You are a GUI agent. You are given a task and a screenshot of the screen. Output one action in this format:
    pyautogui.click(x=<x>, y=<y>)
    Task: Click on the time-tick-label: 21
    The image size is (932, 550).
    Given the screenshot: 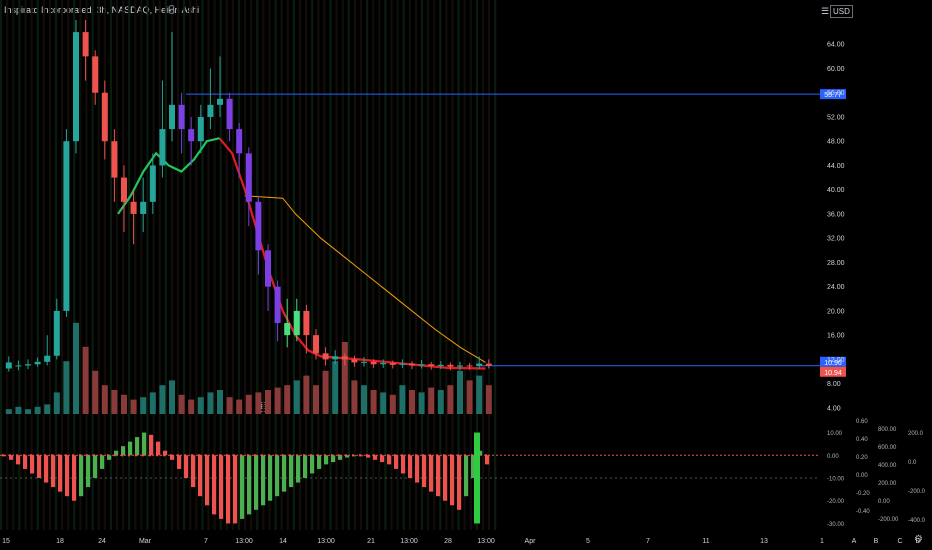 What is the action you would take?
    pyautogui.click(x=371, y=541)
    